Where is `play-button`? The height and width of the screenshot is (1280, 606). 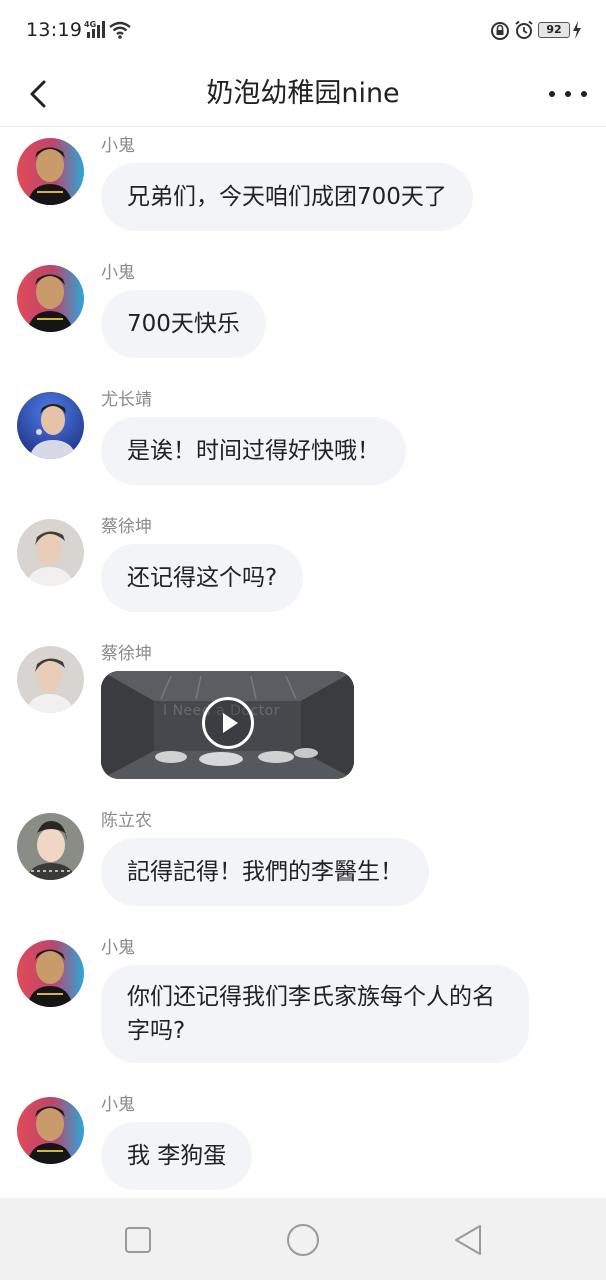 play-button is located at coordinates (228, 723).